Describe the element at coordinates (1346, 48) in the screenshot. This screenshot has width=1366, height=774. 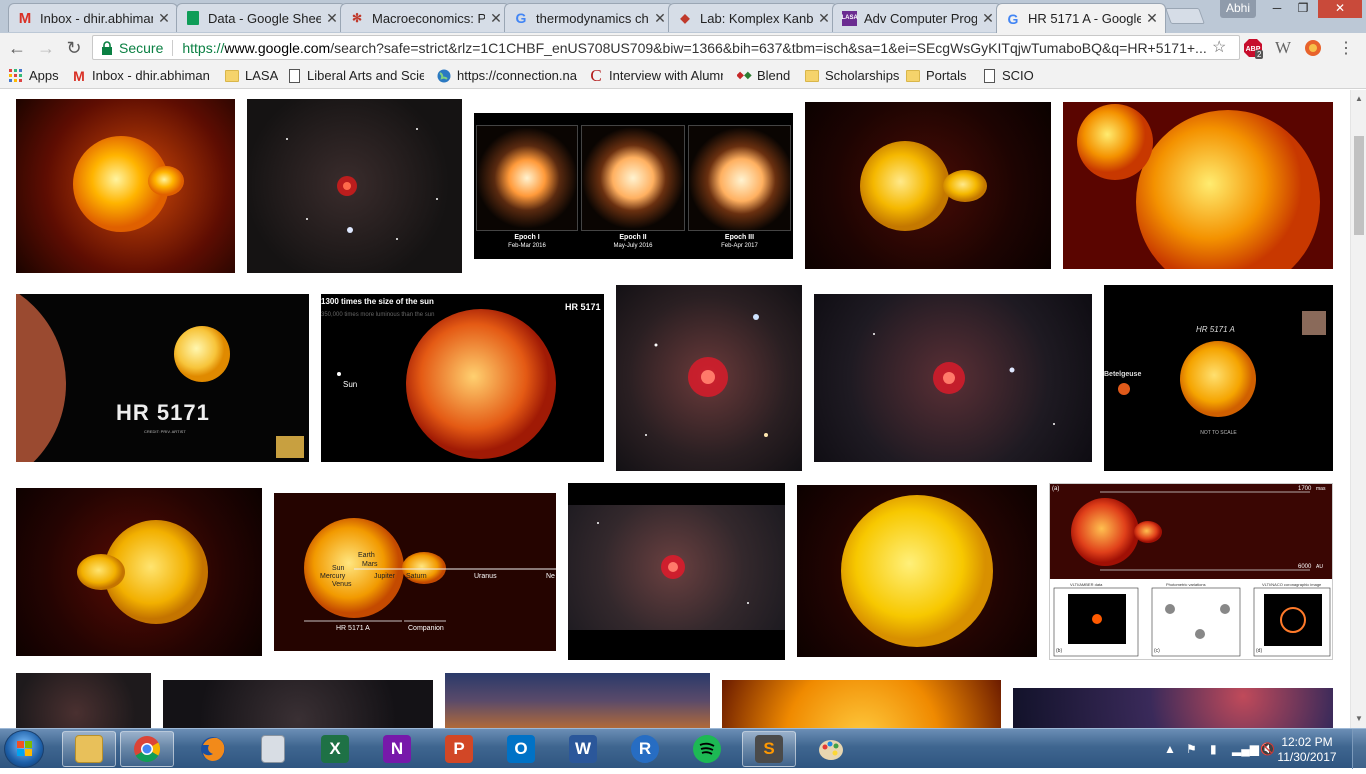
I see `chrome-menu-icon: ⋮` at that location.